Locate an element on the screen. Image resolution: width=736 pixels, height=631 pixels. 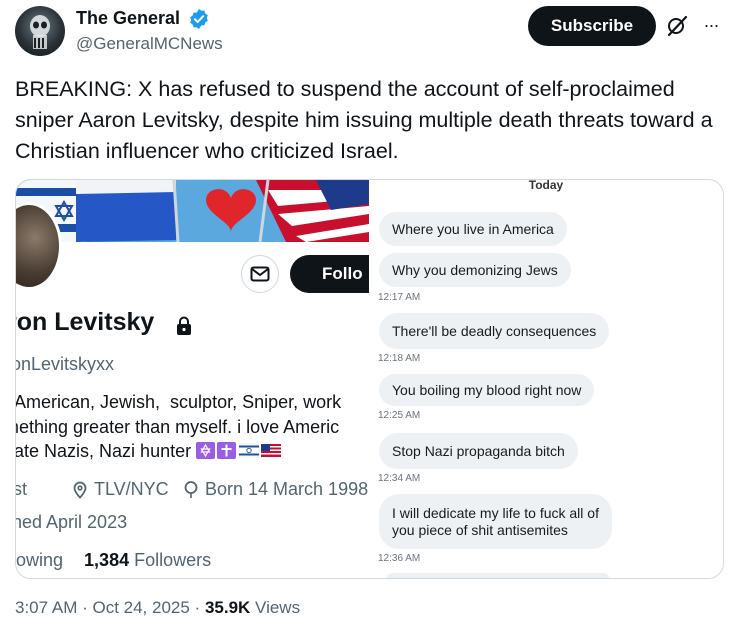
author-handle: @GeneralMCNews is located at coordinates (149, 44).